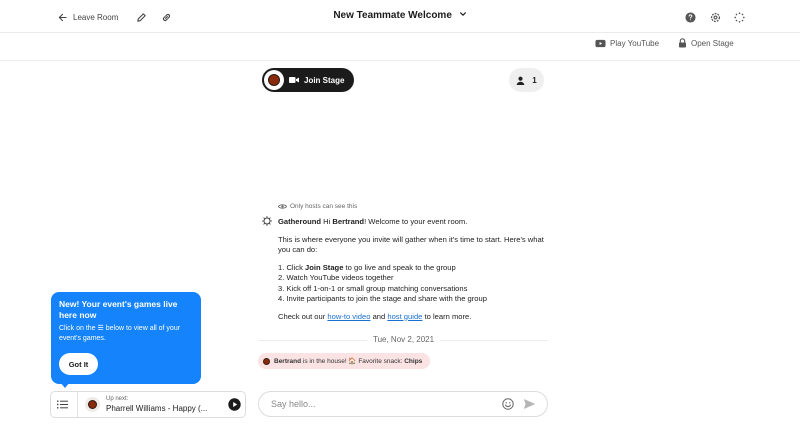  I want to click on loading-indicator, so click(739, 17).